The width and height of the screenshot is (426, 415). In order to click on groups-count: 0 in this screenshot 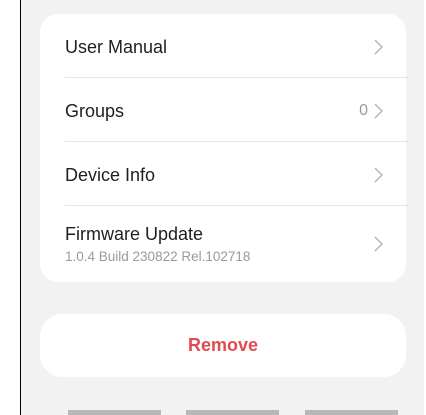, I will do `click(363, 110)`.